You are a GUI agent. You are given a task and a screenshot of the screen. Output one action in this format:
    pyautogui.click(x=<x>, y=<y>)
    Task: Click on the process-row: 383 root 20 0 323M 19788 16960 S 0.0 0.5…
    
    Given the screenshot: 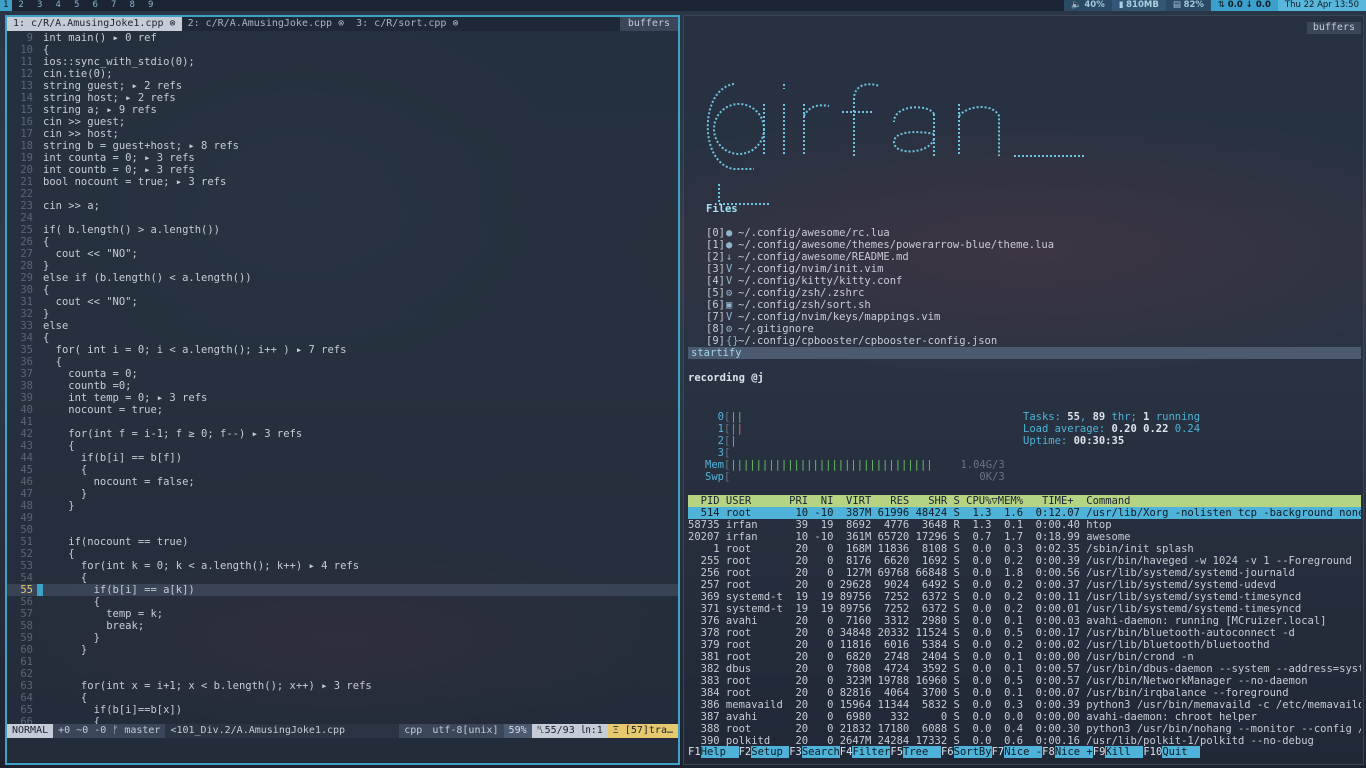 What is the action you would take?
    pyautogui.click(x=1024, y=681)
    